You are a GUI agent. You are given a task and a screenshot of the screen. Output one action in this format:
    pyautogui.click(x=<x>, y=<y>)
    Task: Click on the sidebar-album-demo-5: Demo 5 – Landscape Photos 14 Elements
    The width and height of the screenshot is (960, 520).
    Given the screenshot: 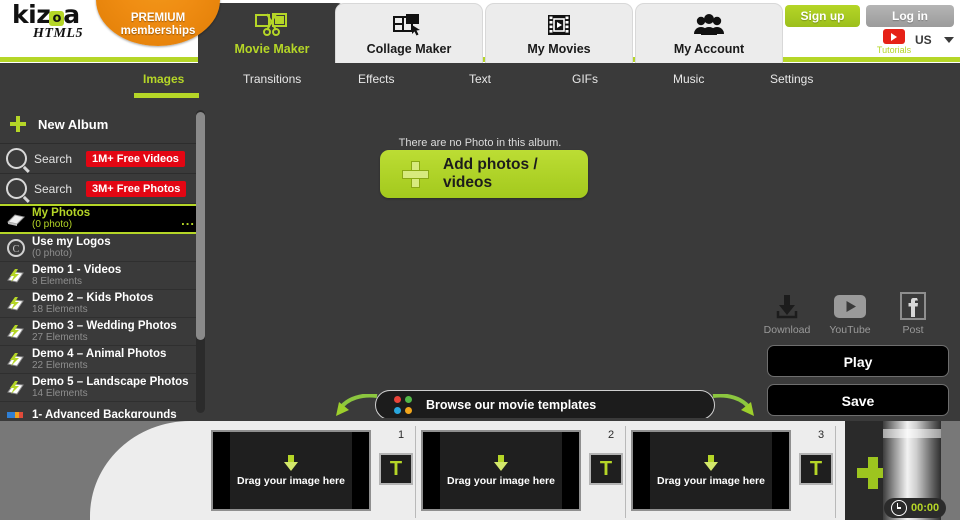 What is the action you would take?
    pyautogui.click(x=102, y=388)
    